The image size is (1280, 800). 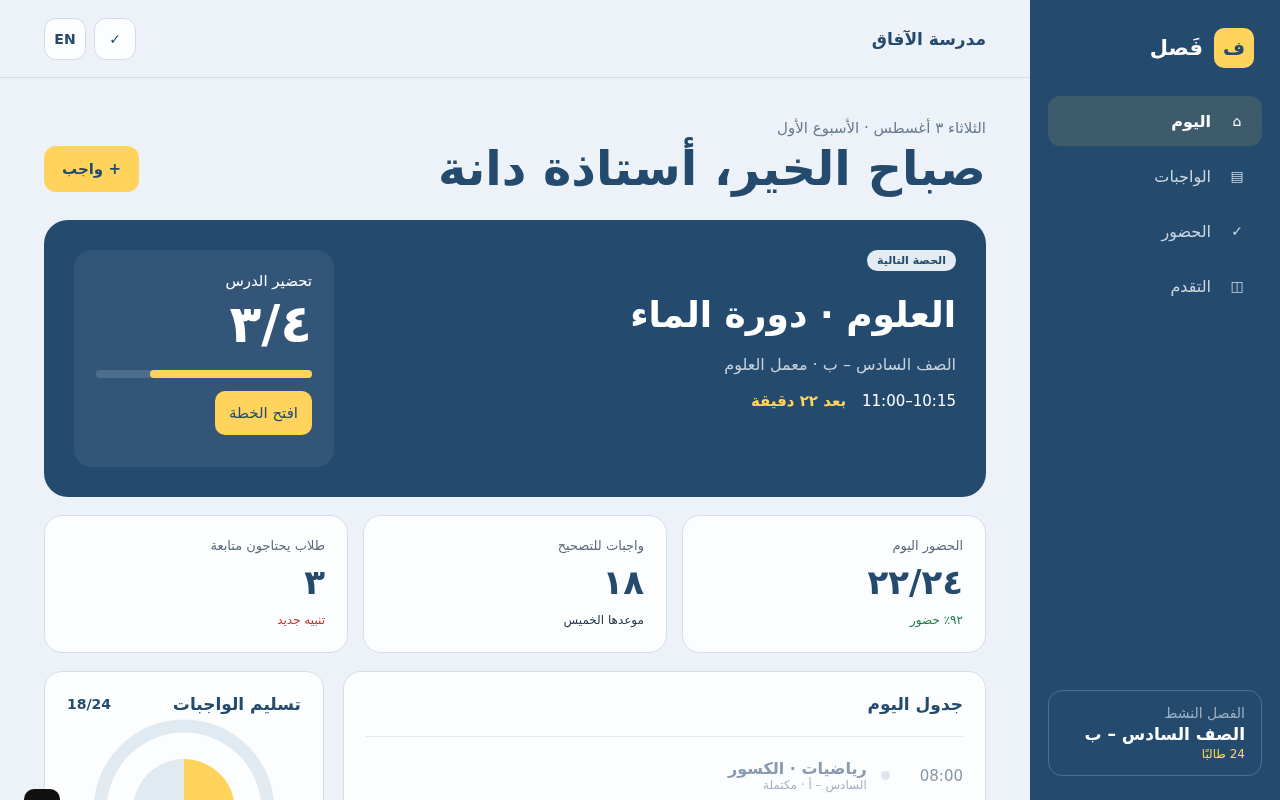 I want to click on lesson-badge: الحصة التالية, so click(x=911, y=260).